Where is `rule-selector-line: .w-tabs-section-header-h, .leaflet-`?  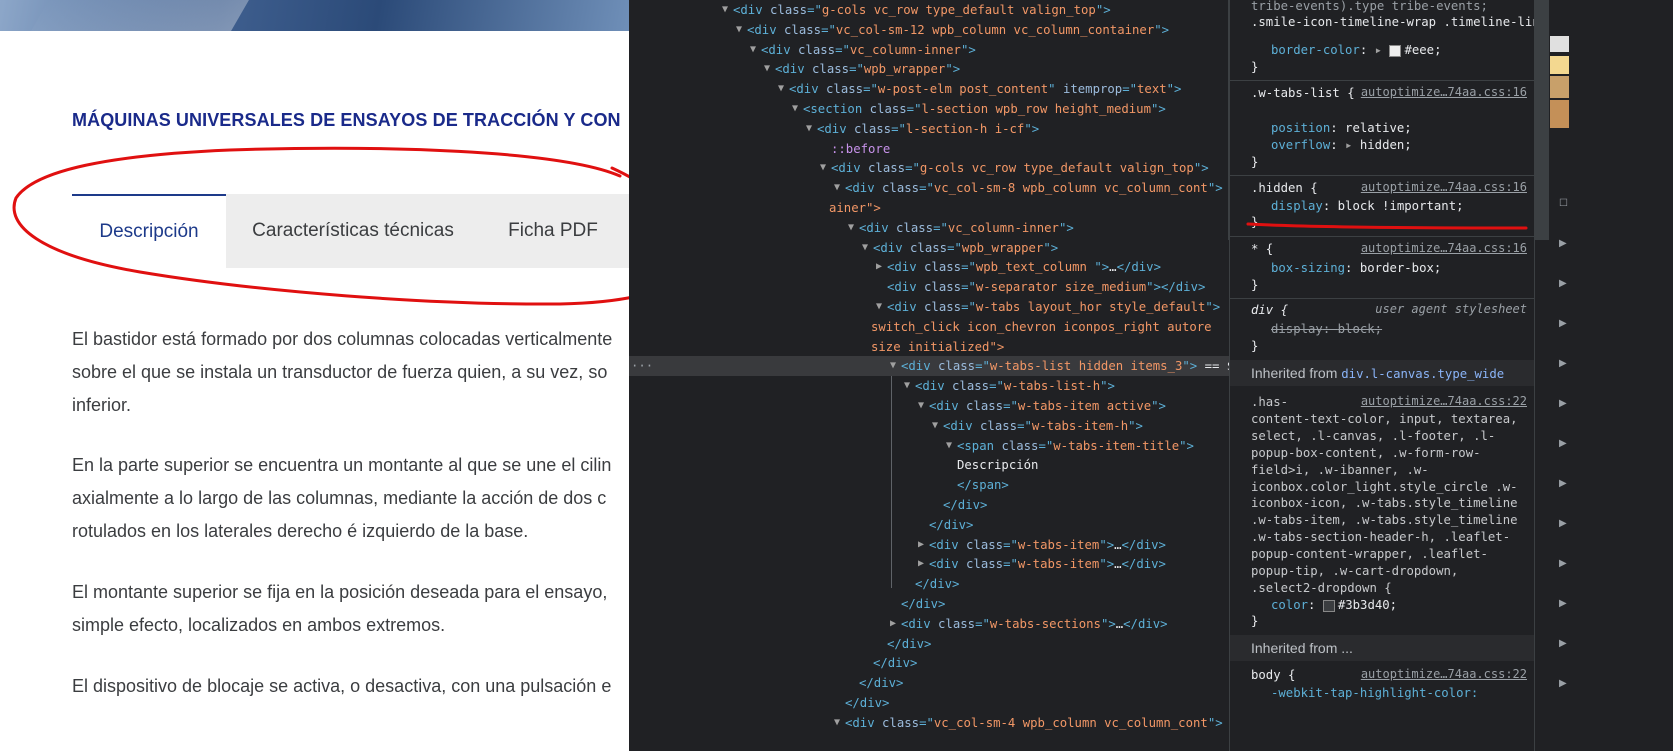
rule-selector-line: .w-tabs-section-header-h, .leaflet- is located at coordinates (1380, 537).